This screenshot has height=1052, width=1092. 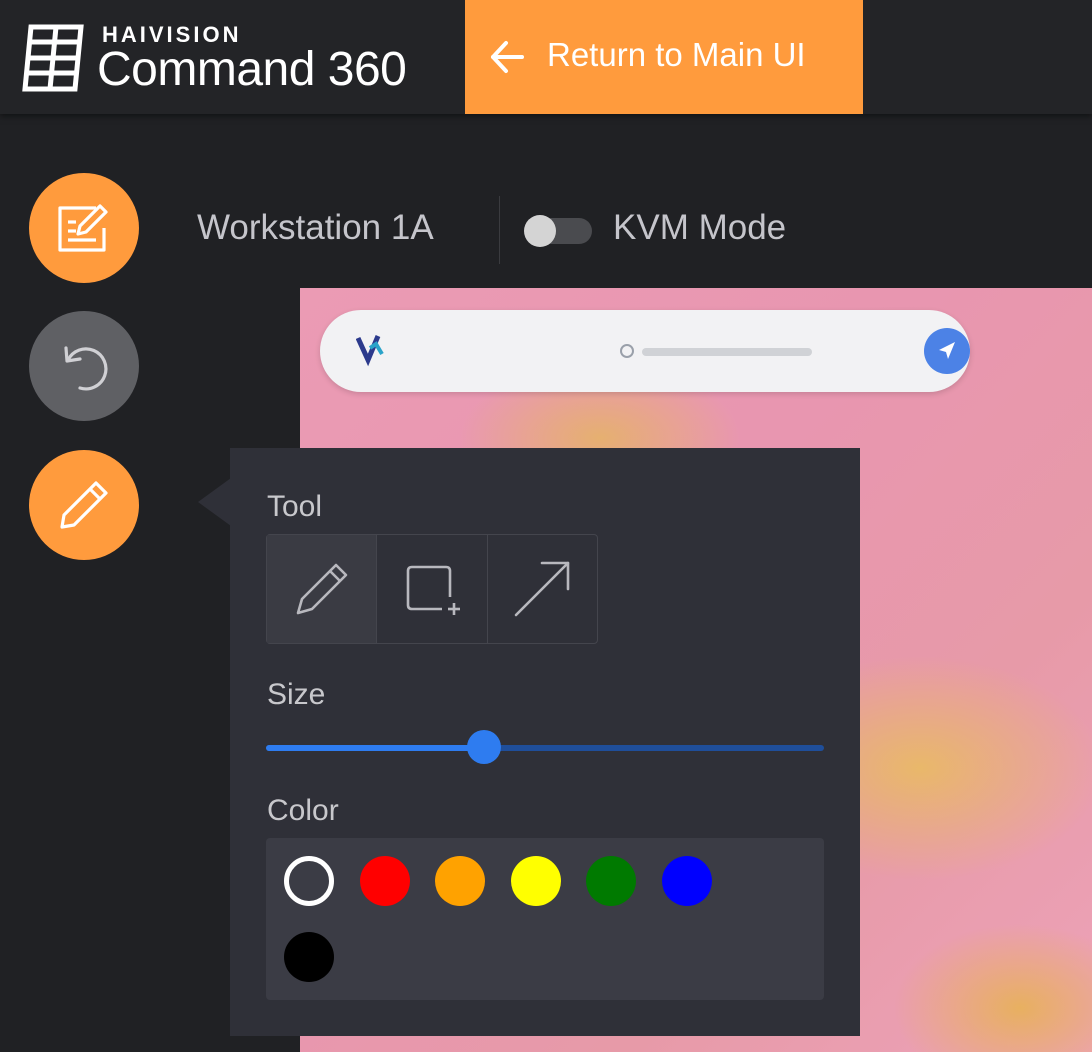 I want to click on whiteboard-button, so click(x=84, y=228).